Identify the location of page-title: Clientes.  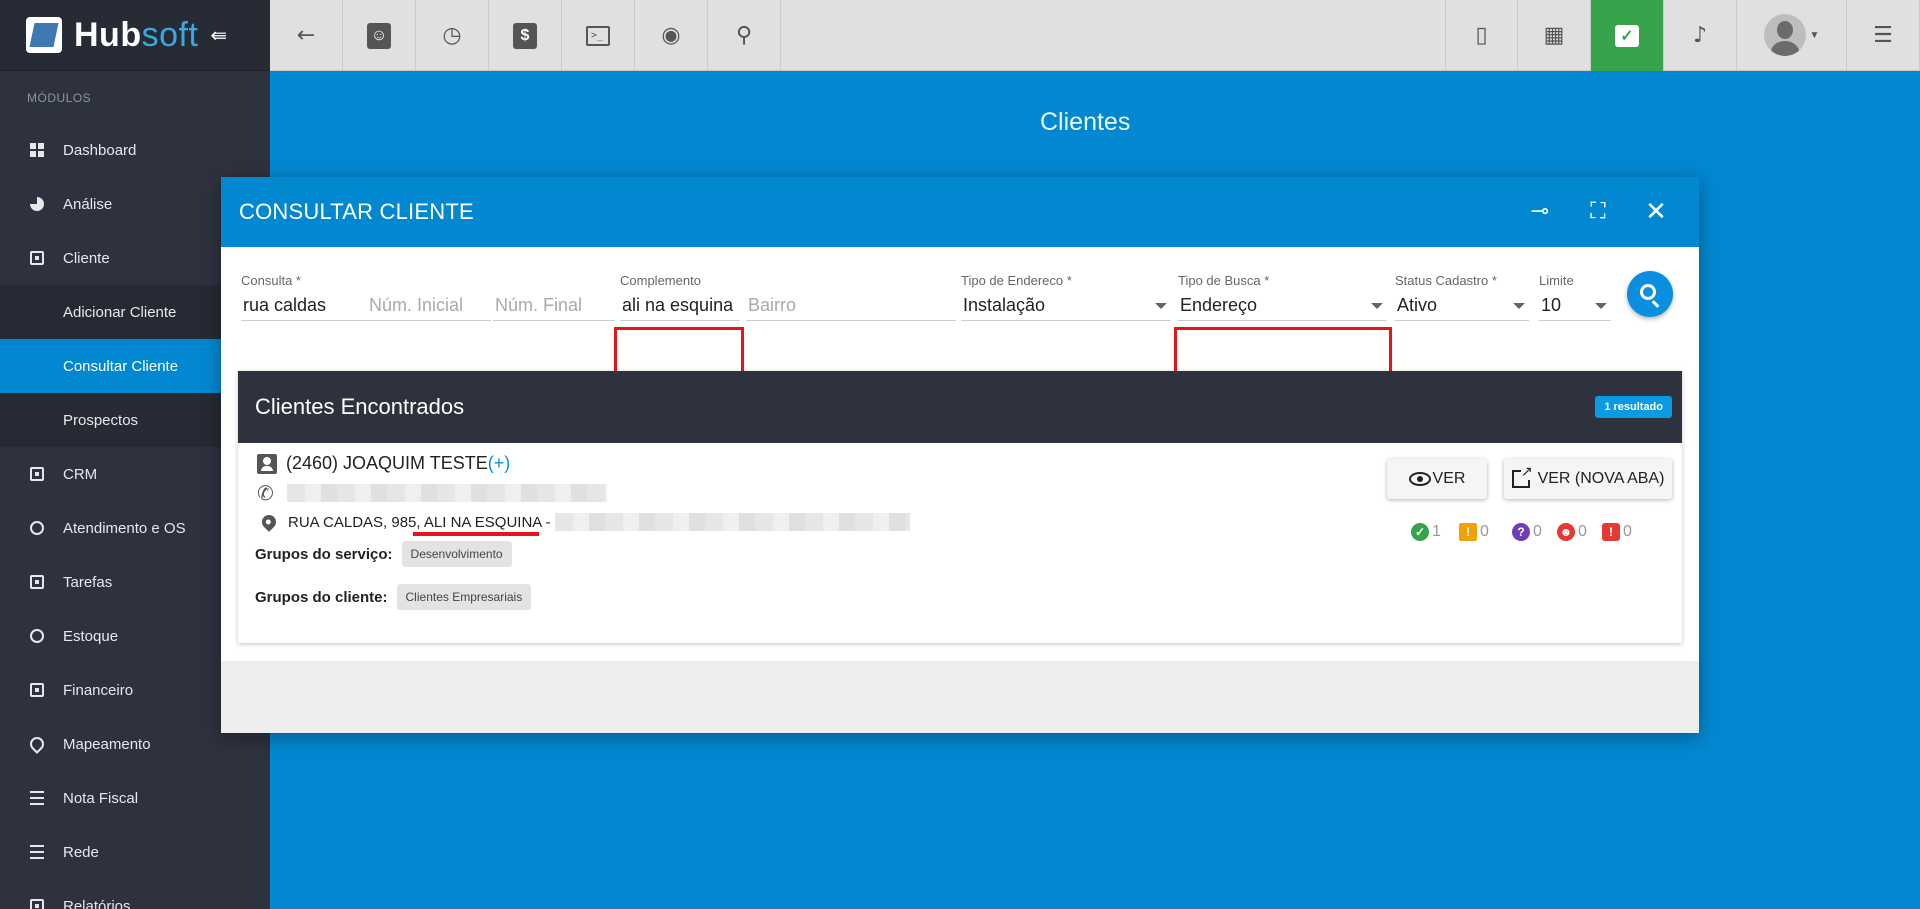
(1085, 122).